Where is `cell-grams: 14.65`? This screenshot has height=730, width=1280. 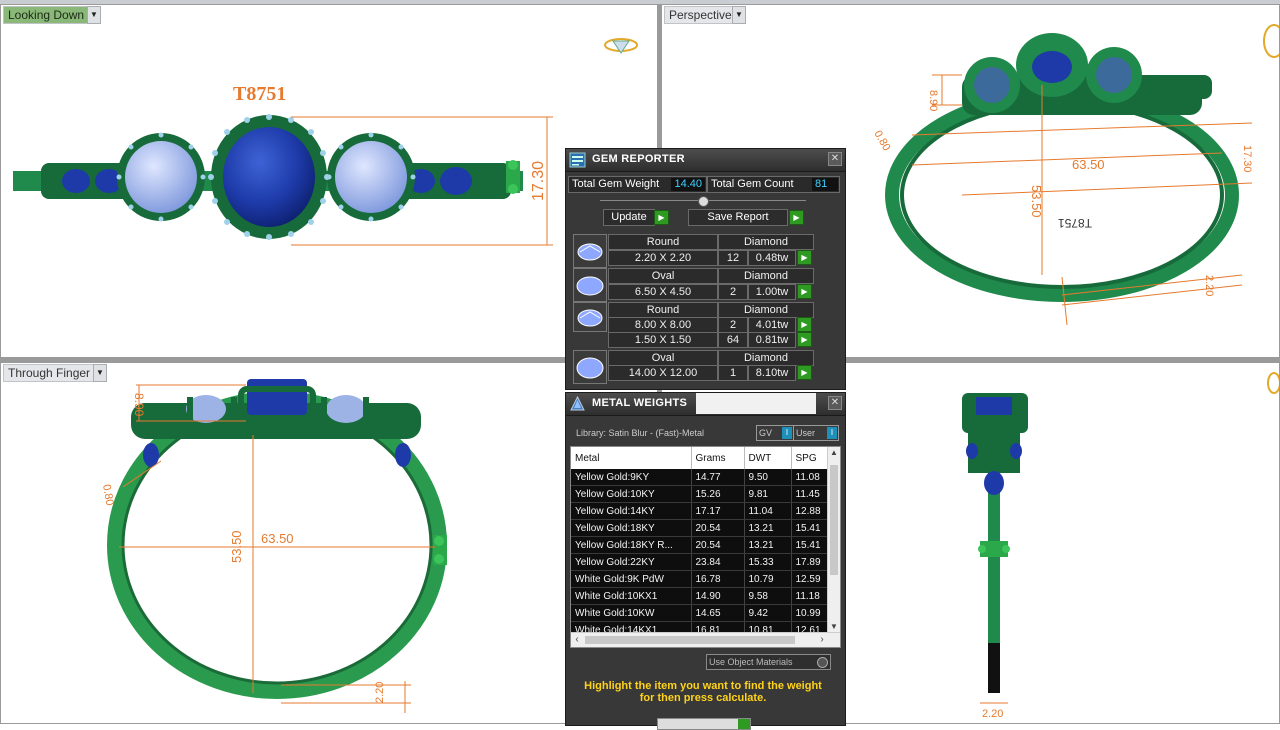 cell-grams: 14.65 is located at coordinates (718, 613).